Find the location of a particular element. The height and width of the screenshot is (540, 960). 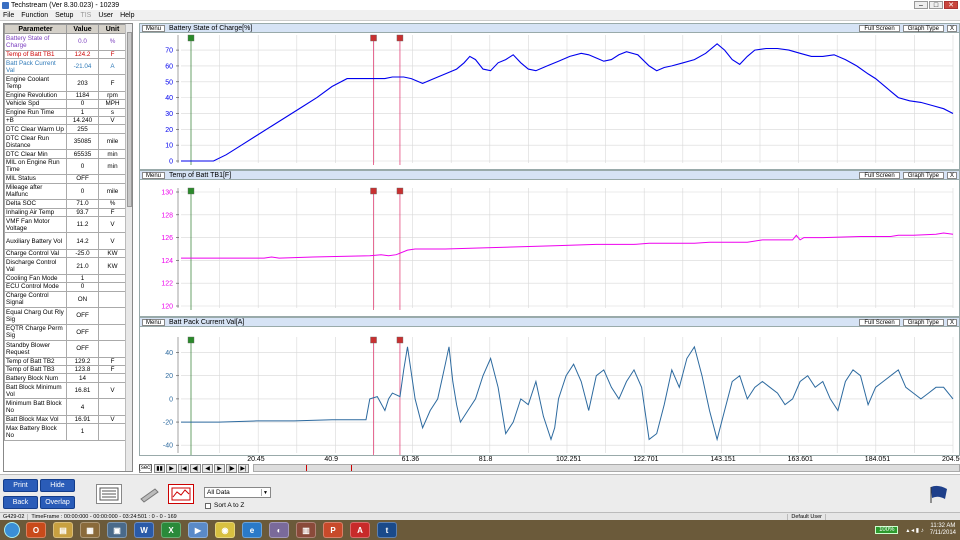

jump-end-button: ▶| is located at coordinates (243, 468).